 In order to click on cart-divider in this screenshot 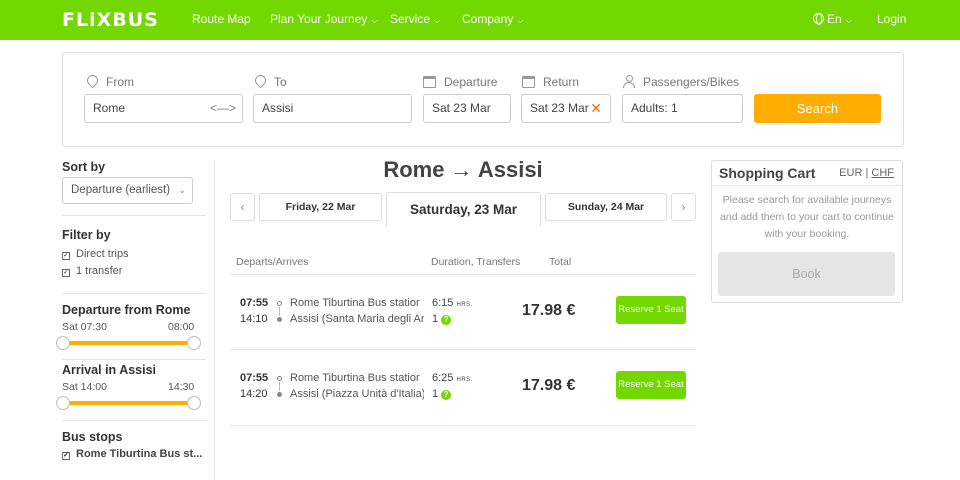, I will do `click(807, 185)`.